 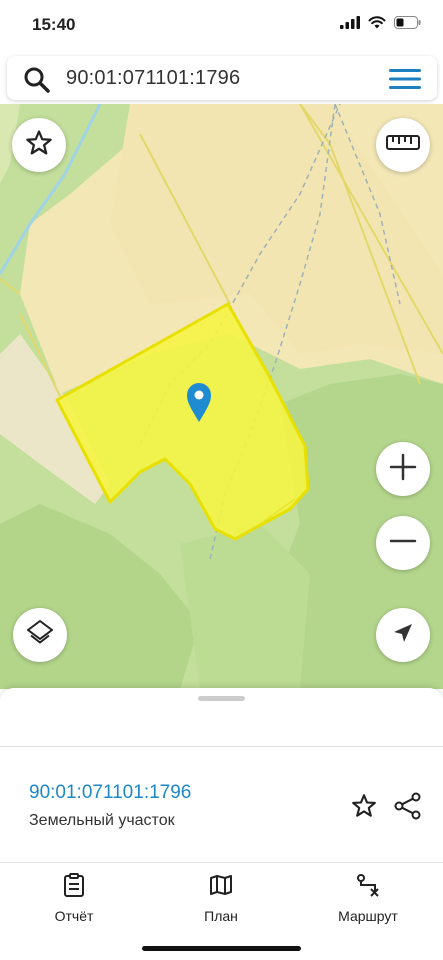 What do you see at coordinates (408, 808) in the screenshot?
I see `share-icon` at bounding box center [408, 808].